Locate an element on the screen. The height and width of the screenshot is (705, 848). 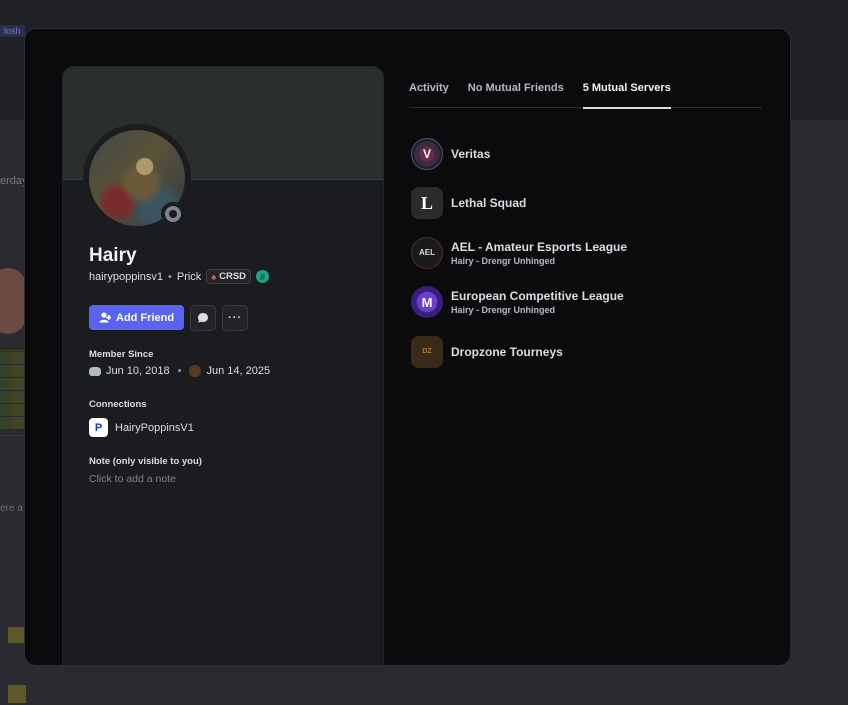
add-friend-label: Add Friend is located at coordinates (145, 317).